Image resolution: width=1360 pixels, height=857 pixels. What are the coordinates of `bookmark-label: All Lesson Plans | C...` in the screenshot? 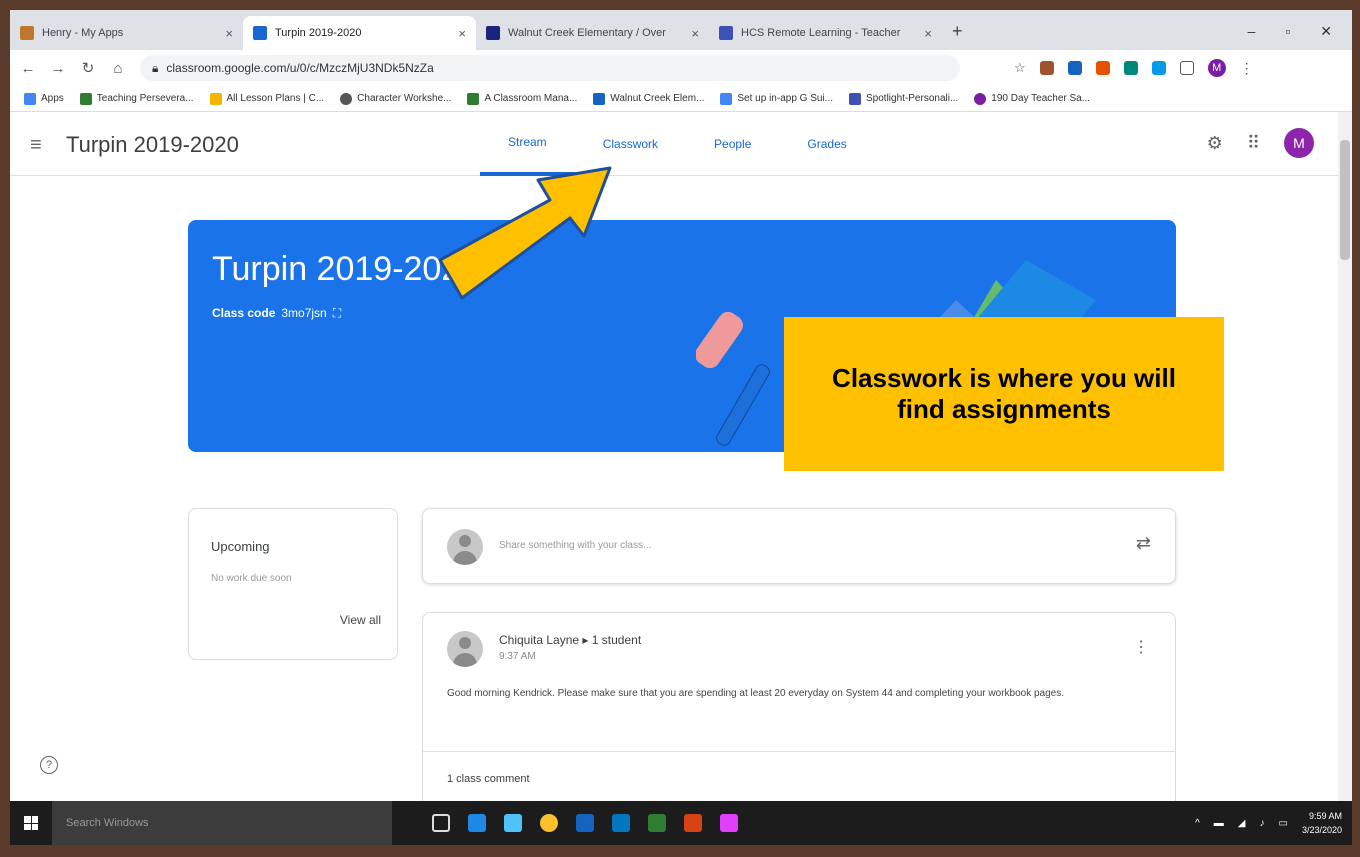 It's located at (275, 98).